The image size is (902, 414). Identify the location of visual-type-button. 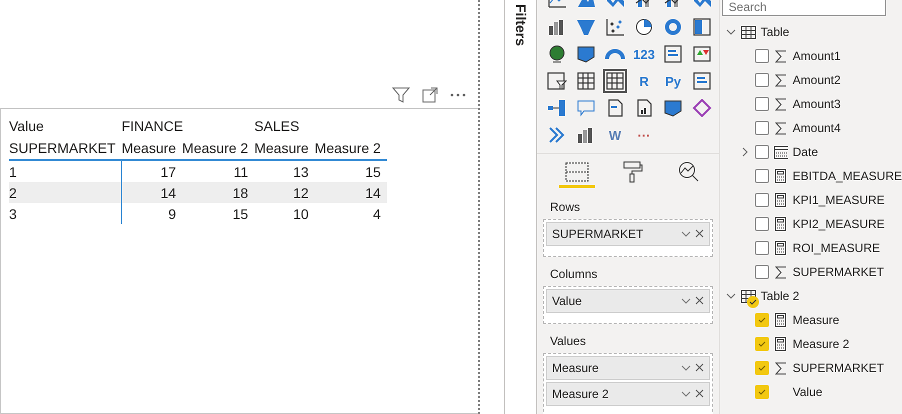
(615, 81).